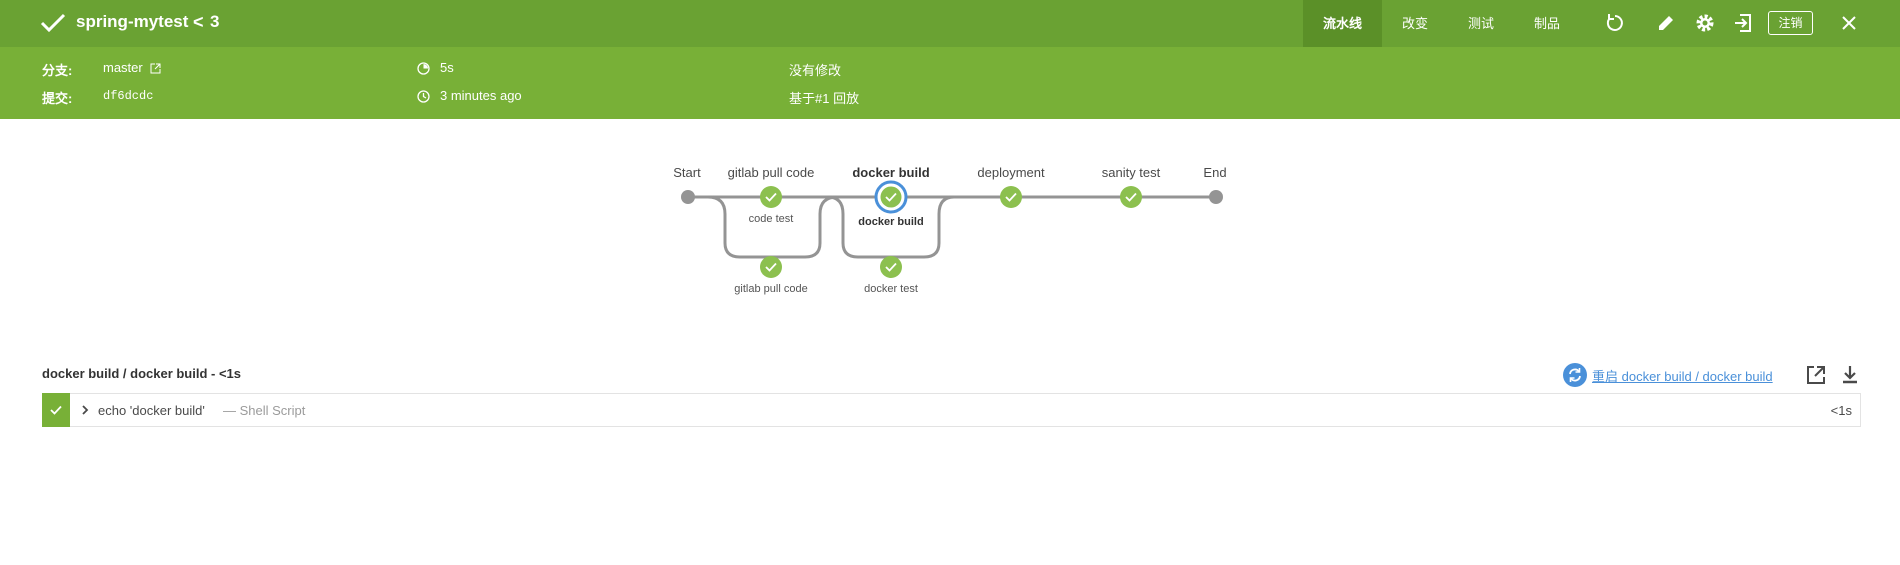 The width and height of the screenshot is (1900, 565). I want to click on node-deployment, so click(1011, 197).